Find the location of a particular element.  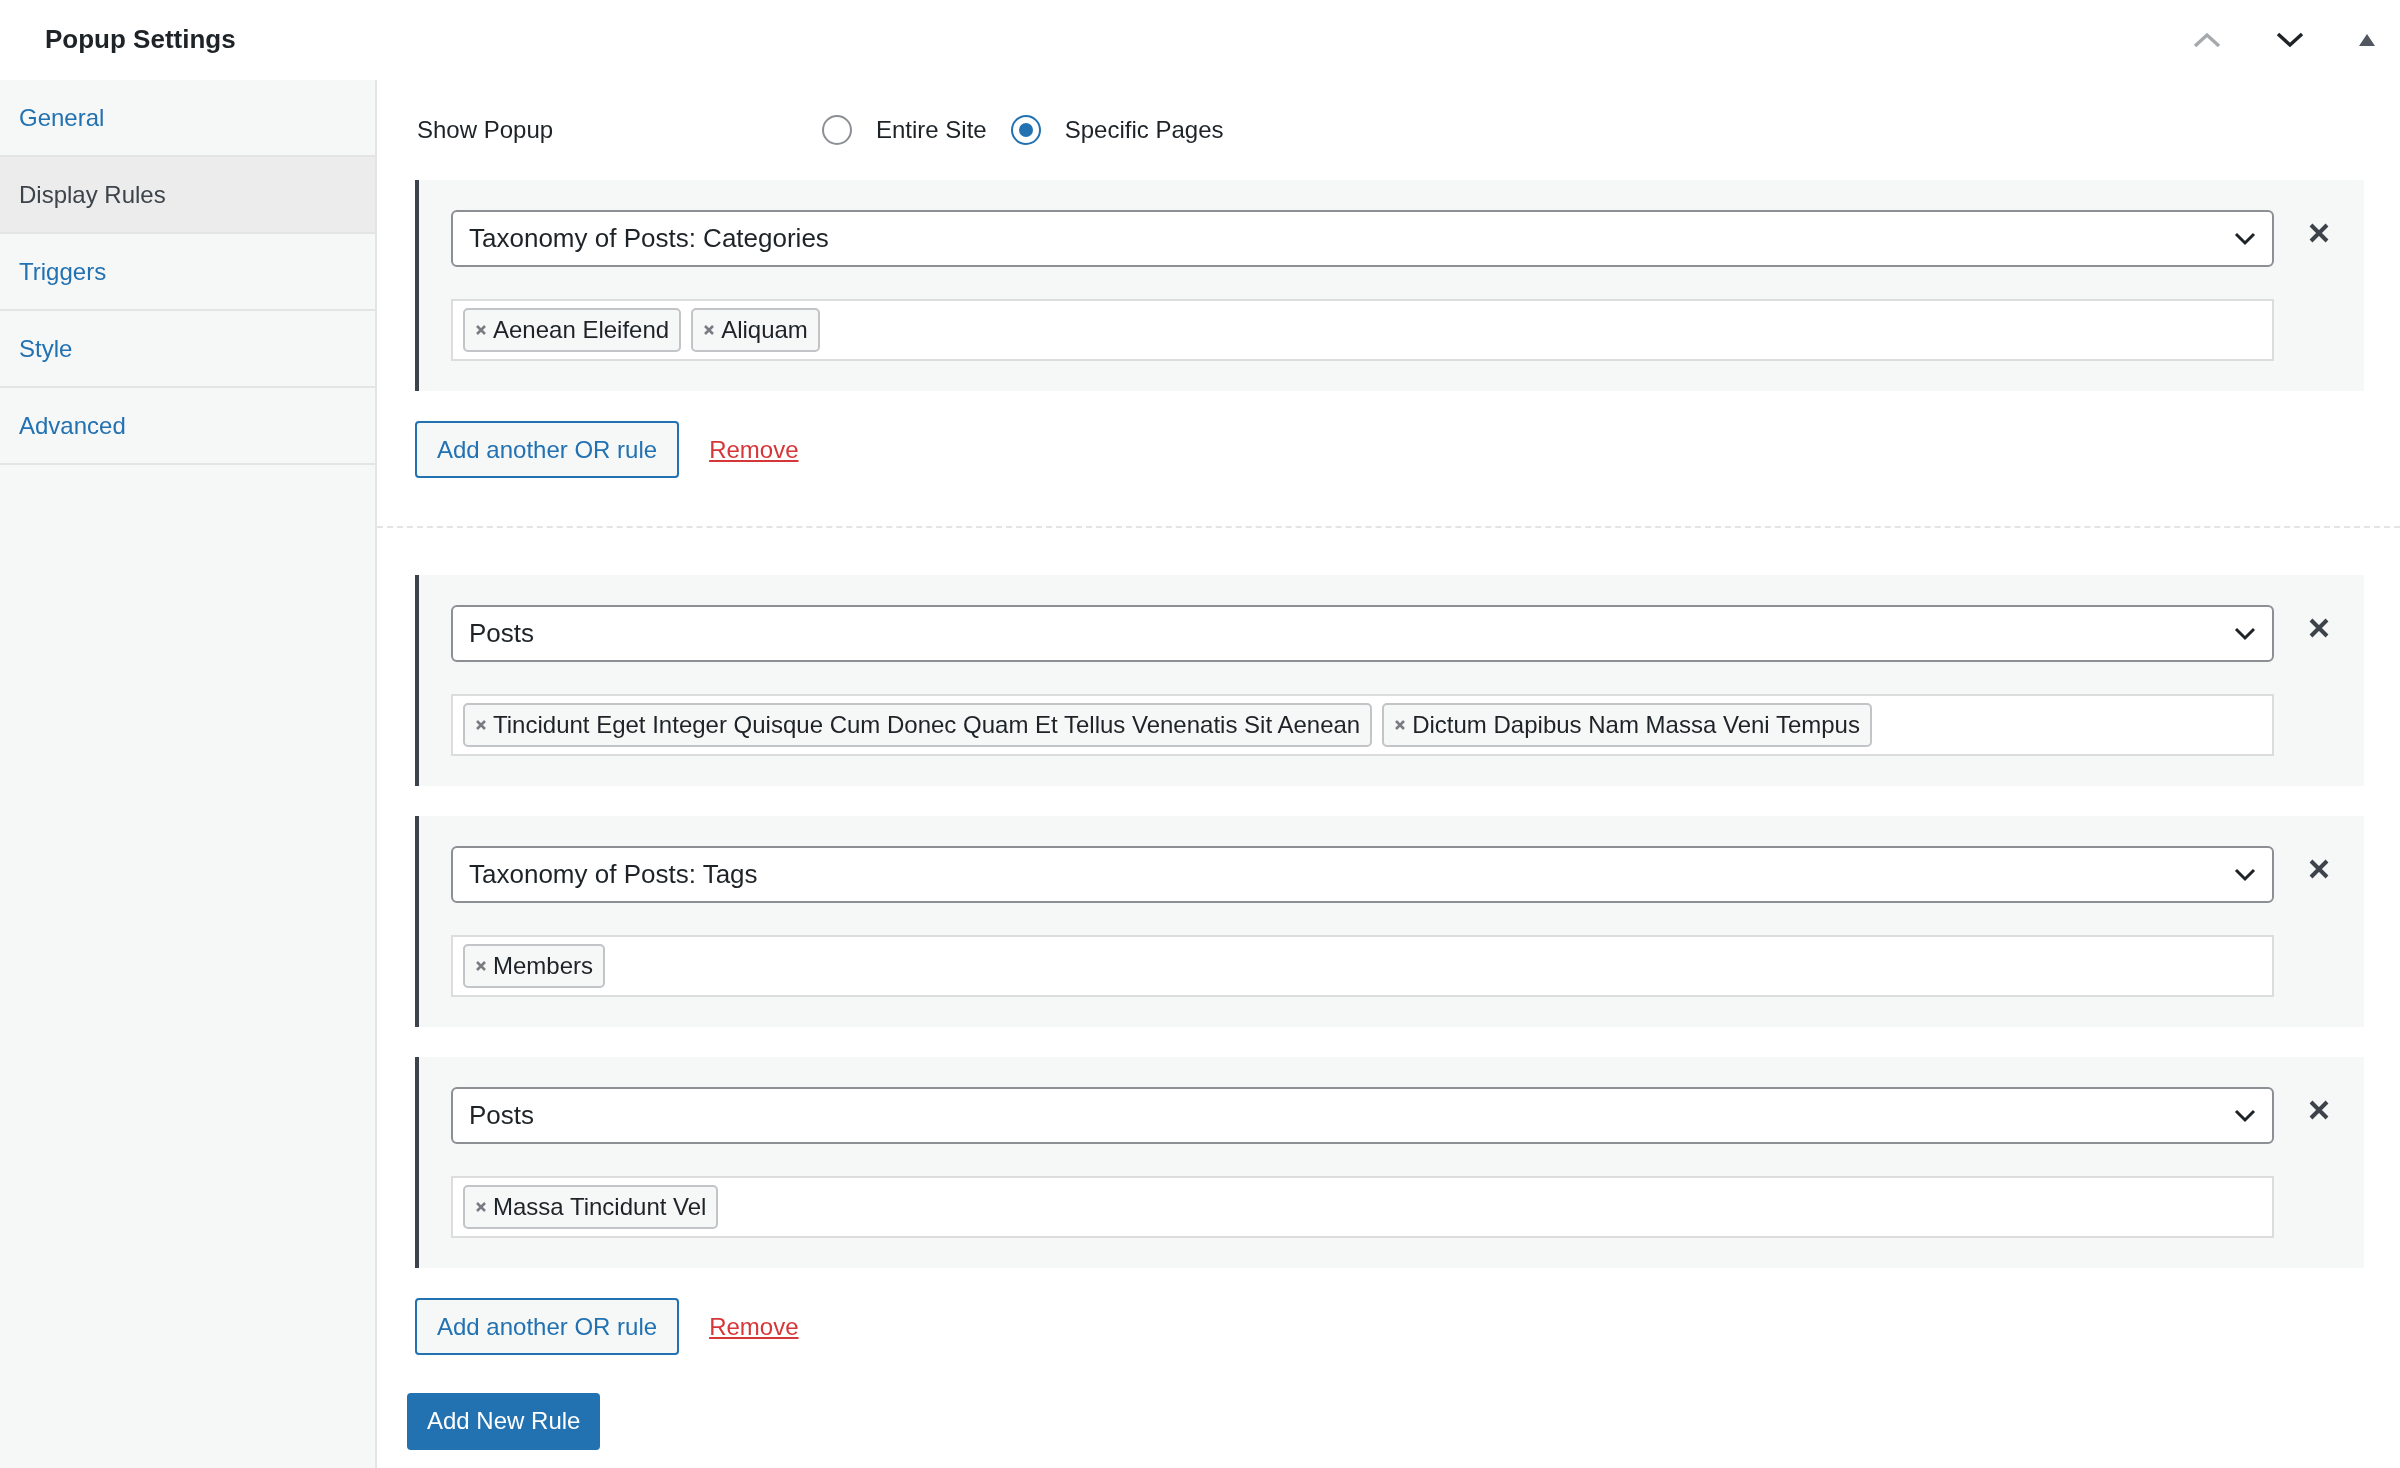

tags-field: Tincidunt Eget Integer Quisque Cum Donec Quam Et Tellus Venenatis Sit Aenean Dictum Dapibus Nam Massa Veni Tempus is located at coordinates (1362, 725).